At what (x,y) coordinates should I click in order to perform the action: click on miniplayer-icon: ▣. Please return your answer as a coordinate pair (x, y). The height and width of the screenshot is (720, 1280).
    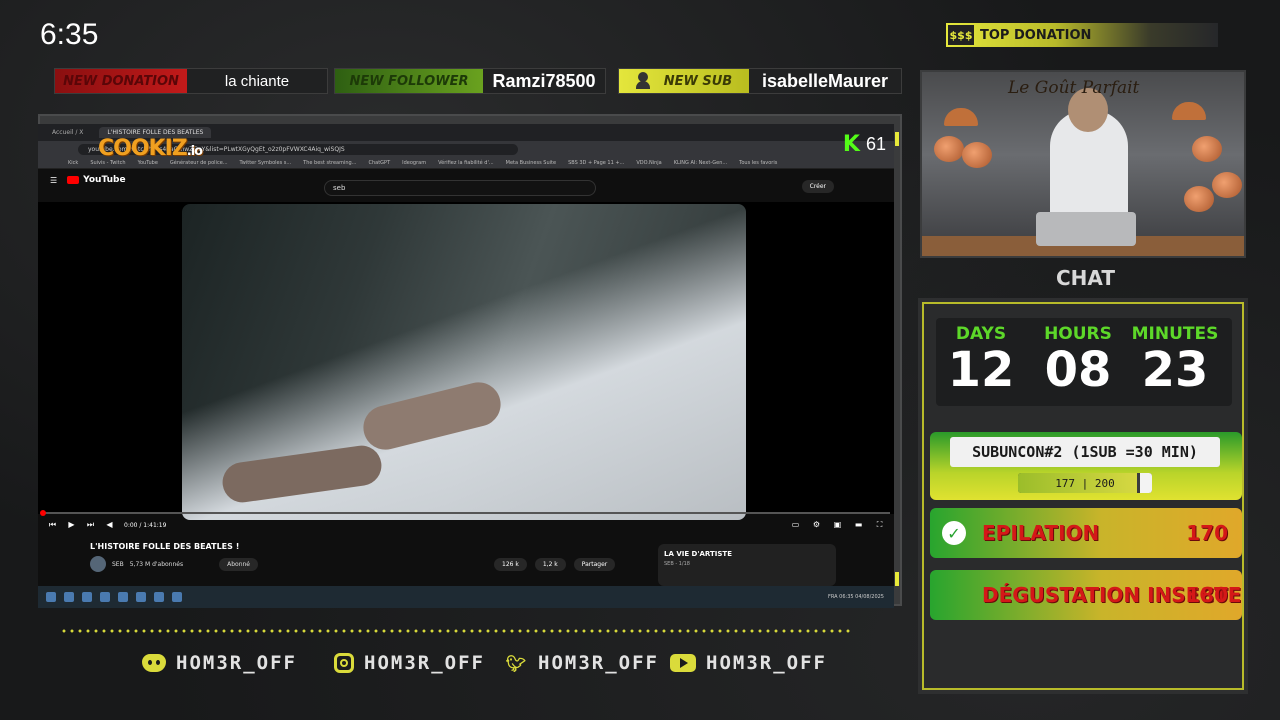
    Looking at the image, I should click on (837, 525).